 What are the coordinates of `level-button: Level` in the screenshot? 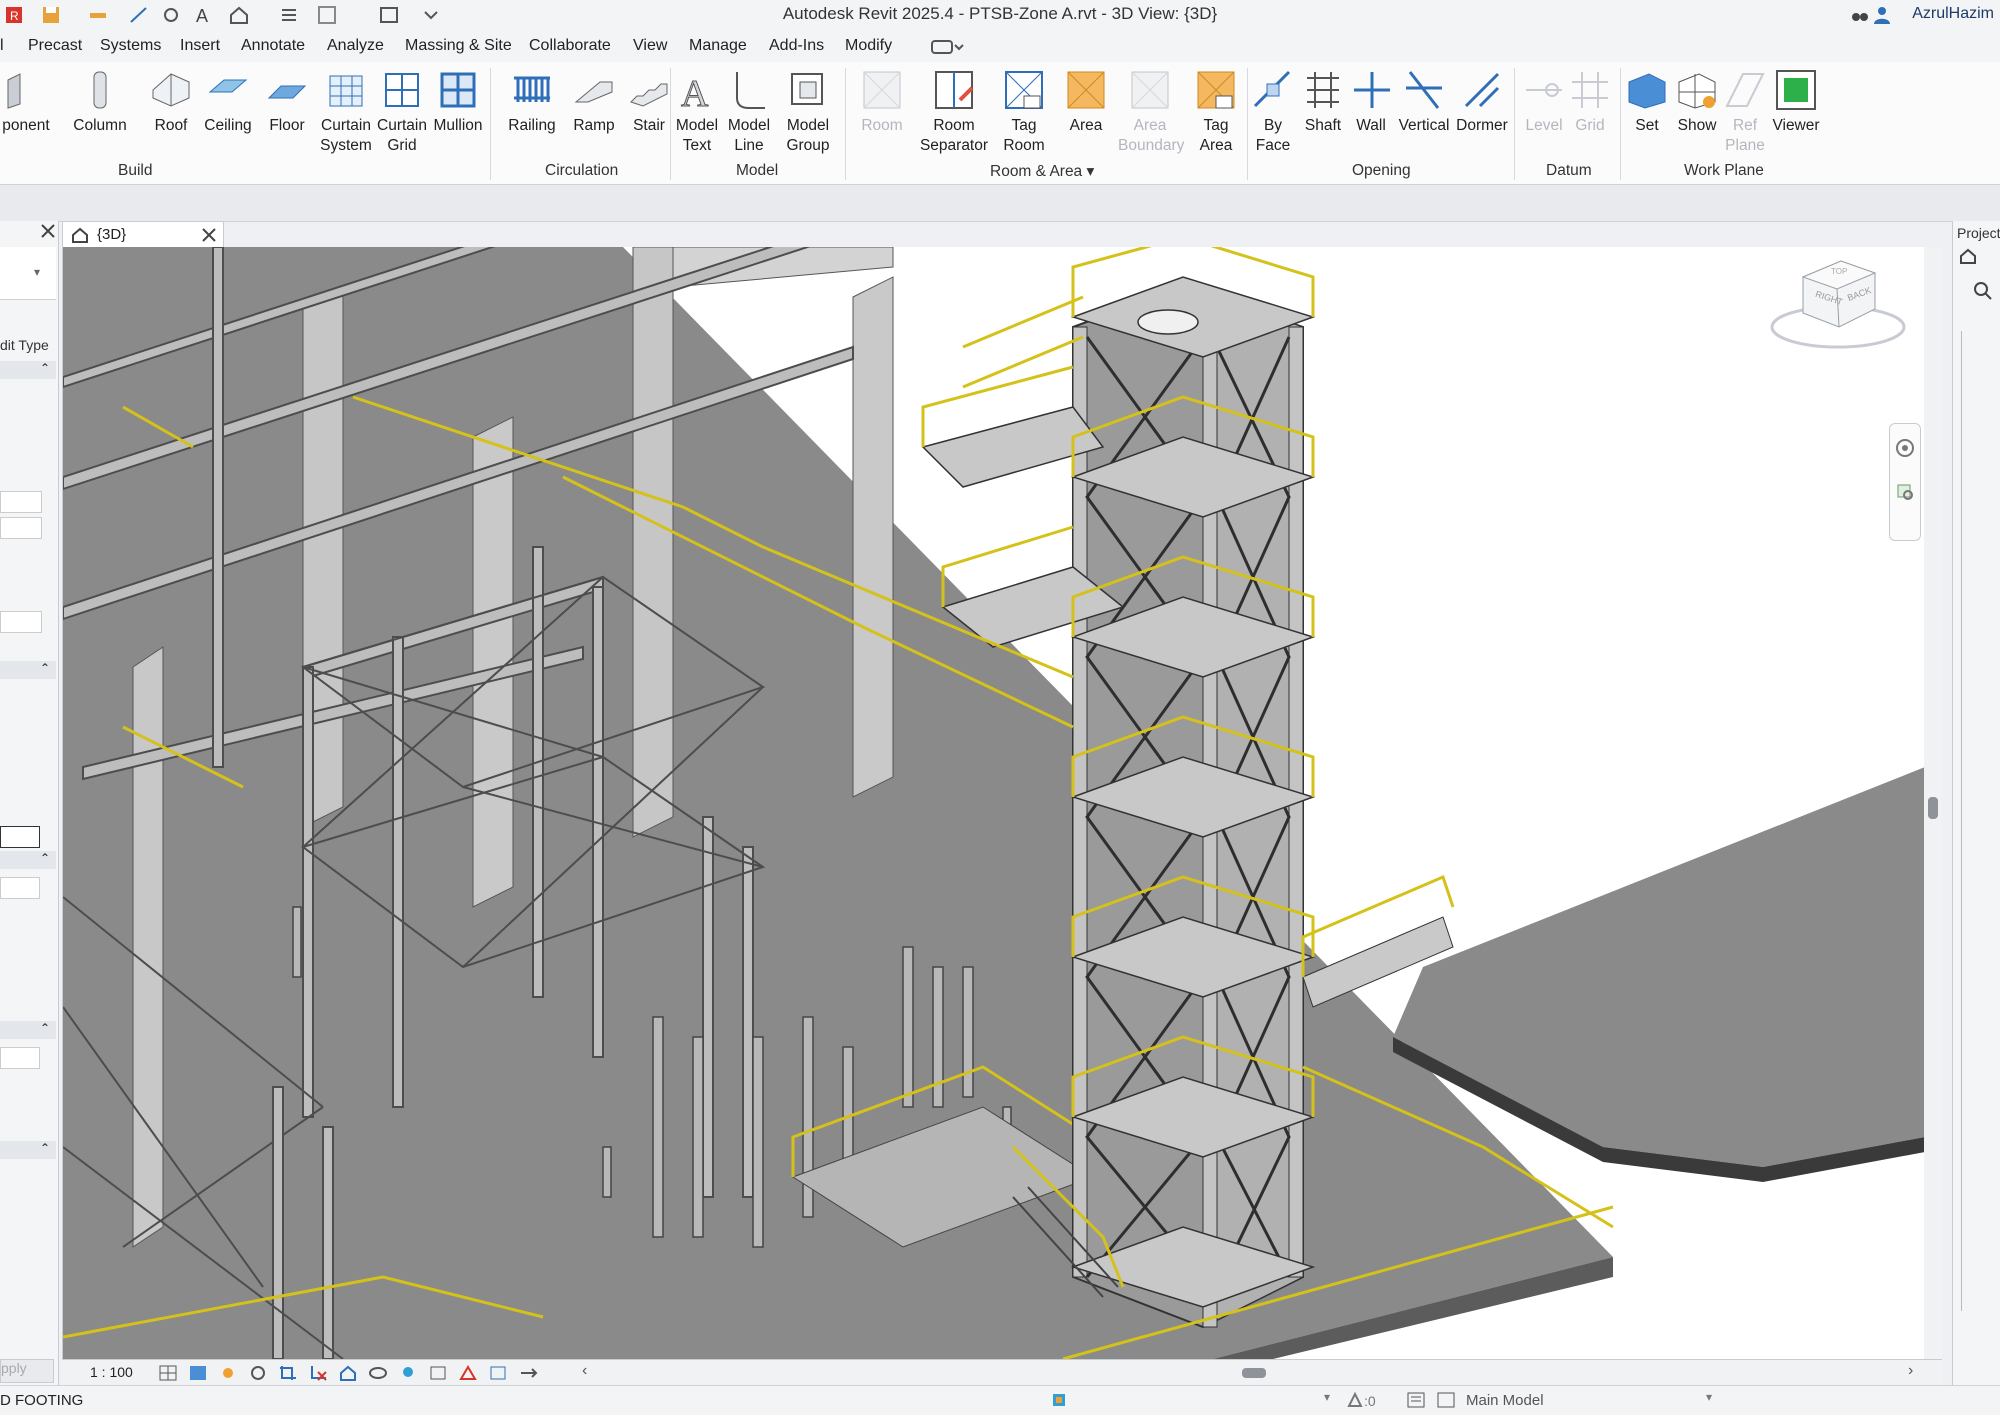 It's located at (1544, 102).